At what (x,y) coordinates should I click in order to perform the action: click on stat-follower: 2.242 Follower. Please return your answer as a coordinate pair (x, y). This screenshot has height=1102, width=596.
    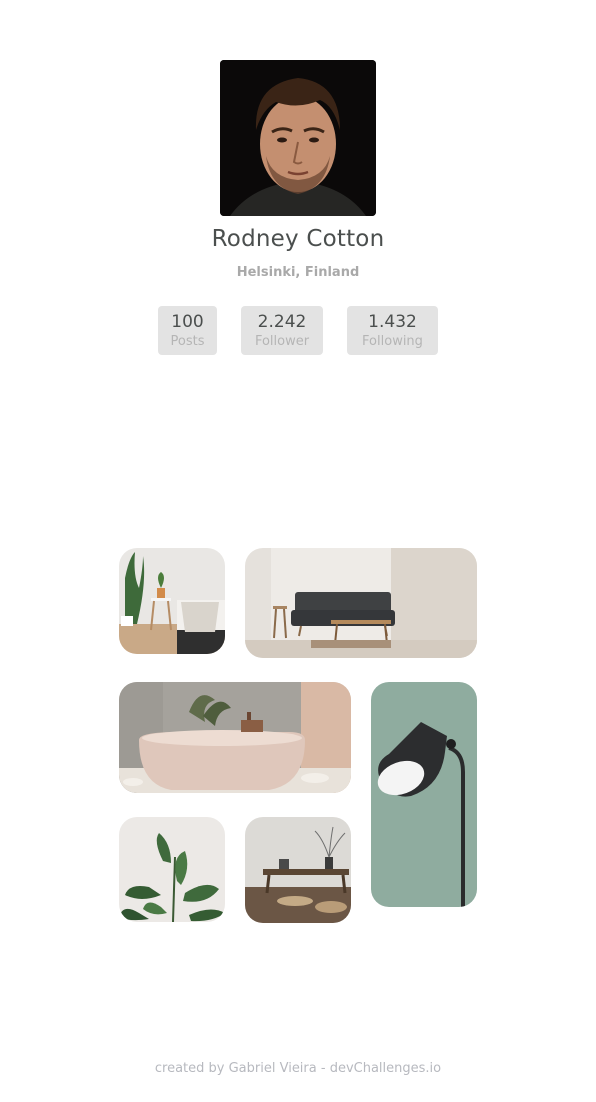
    Looking at the image, I should click on (282, 330).